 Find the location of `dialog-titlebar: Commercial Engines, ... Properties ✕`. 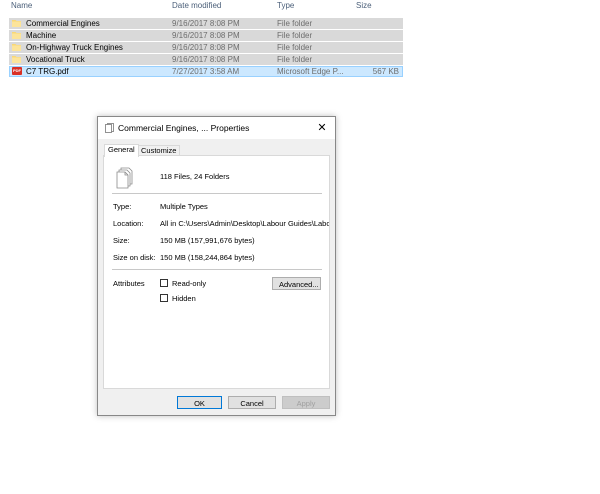

dialog-titlebar: Commercial Engines, ... Properties ✕ is located at coordinates (216, 128).